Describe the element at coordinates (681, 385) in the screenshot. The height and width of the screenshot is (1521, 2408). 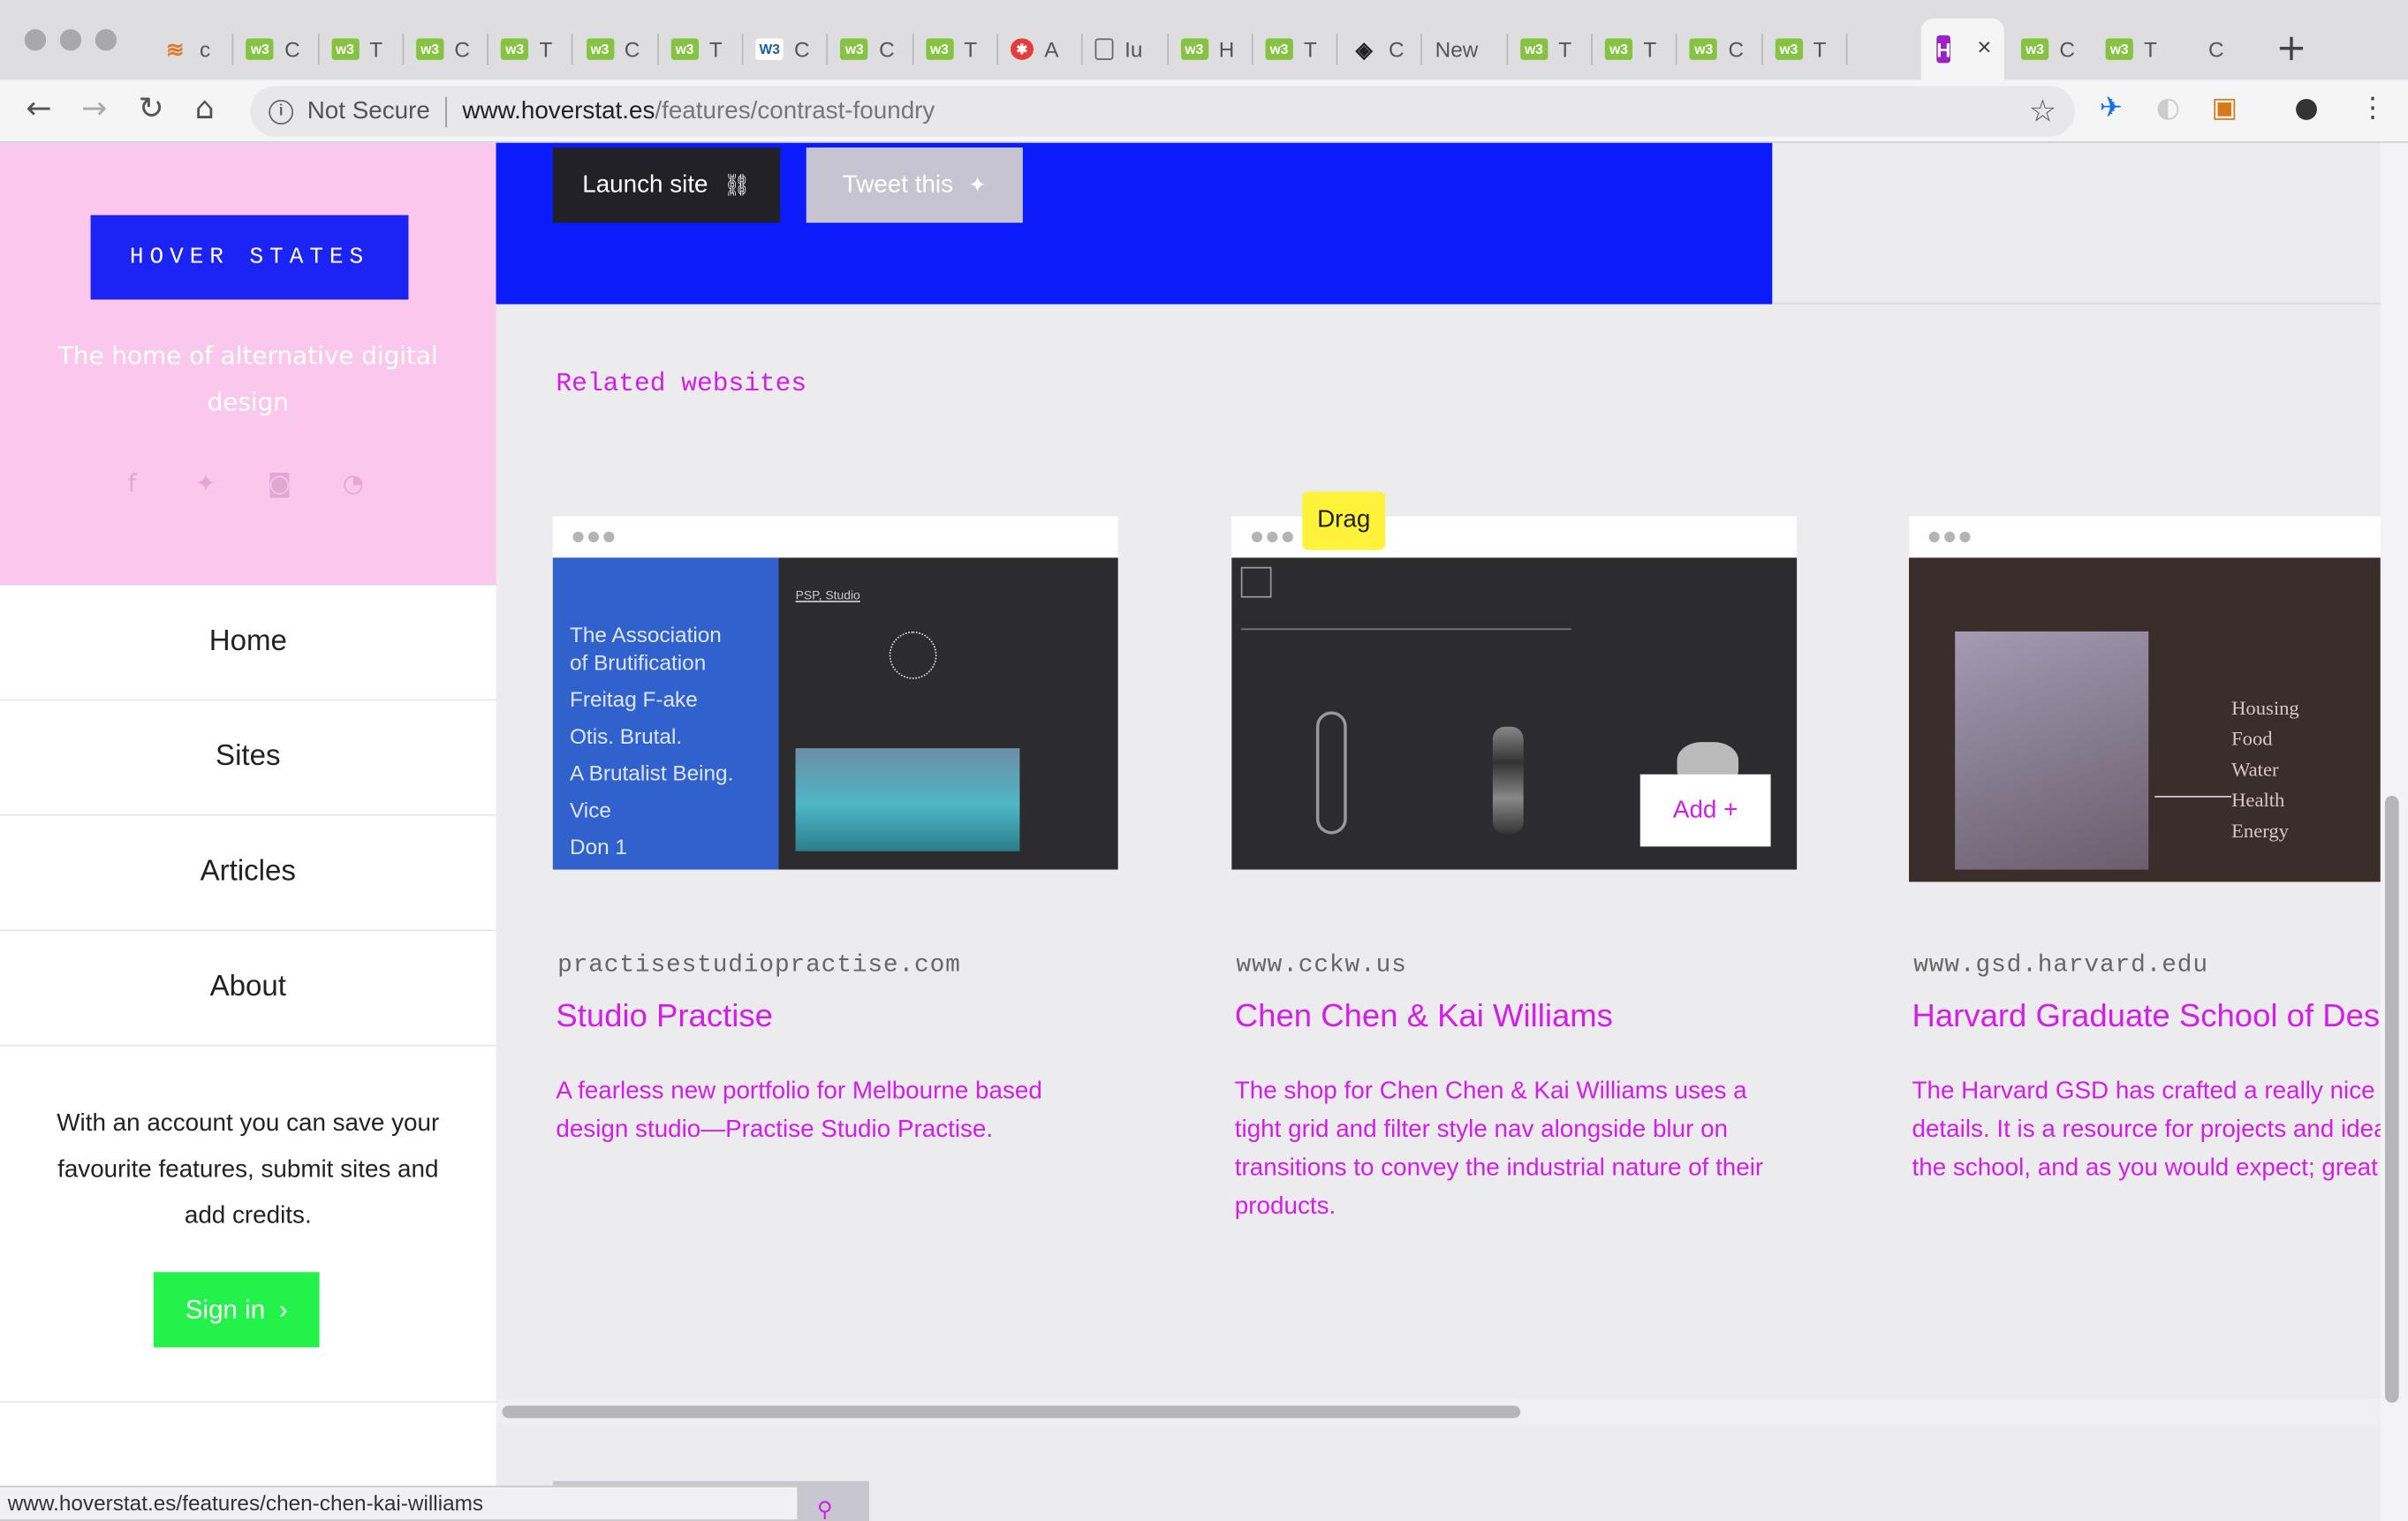
I see `related-heading: Related websites` at that location.